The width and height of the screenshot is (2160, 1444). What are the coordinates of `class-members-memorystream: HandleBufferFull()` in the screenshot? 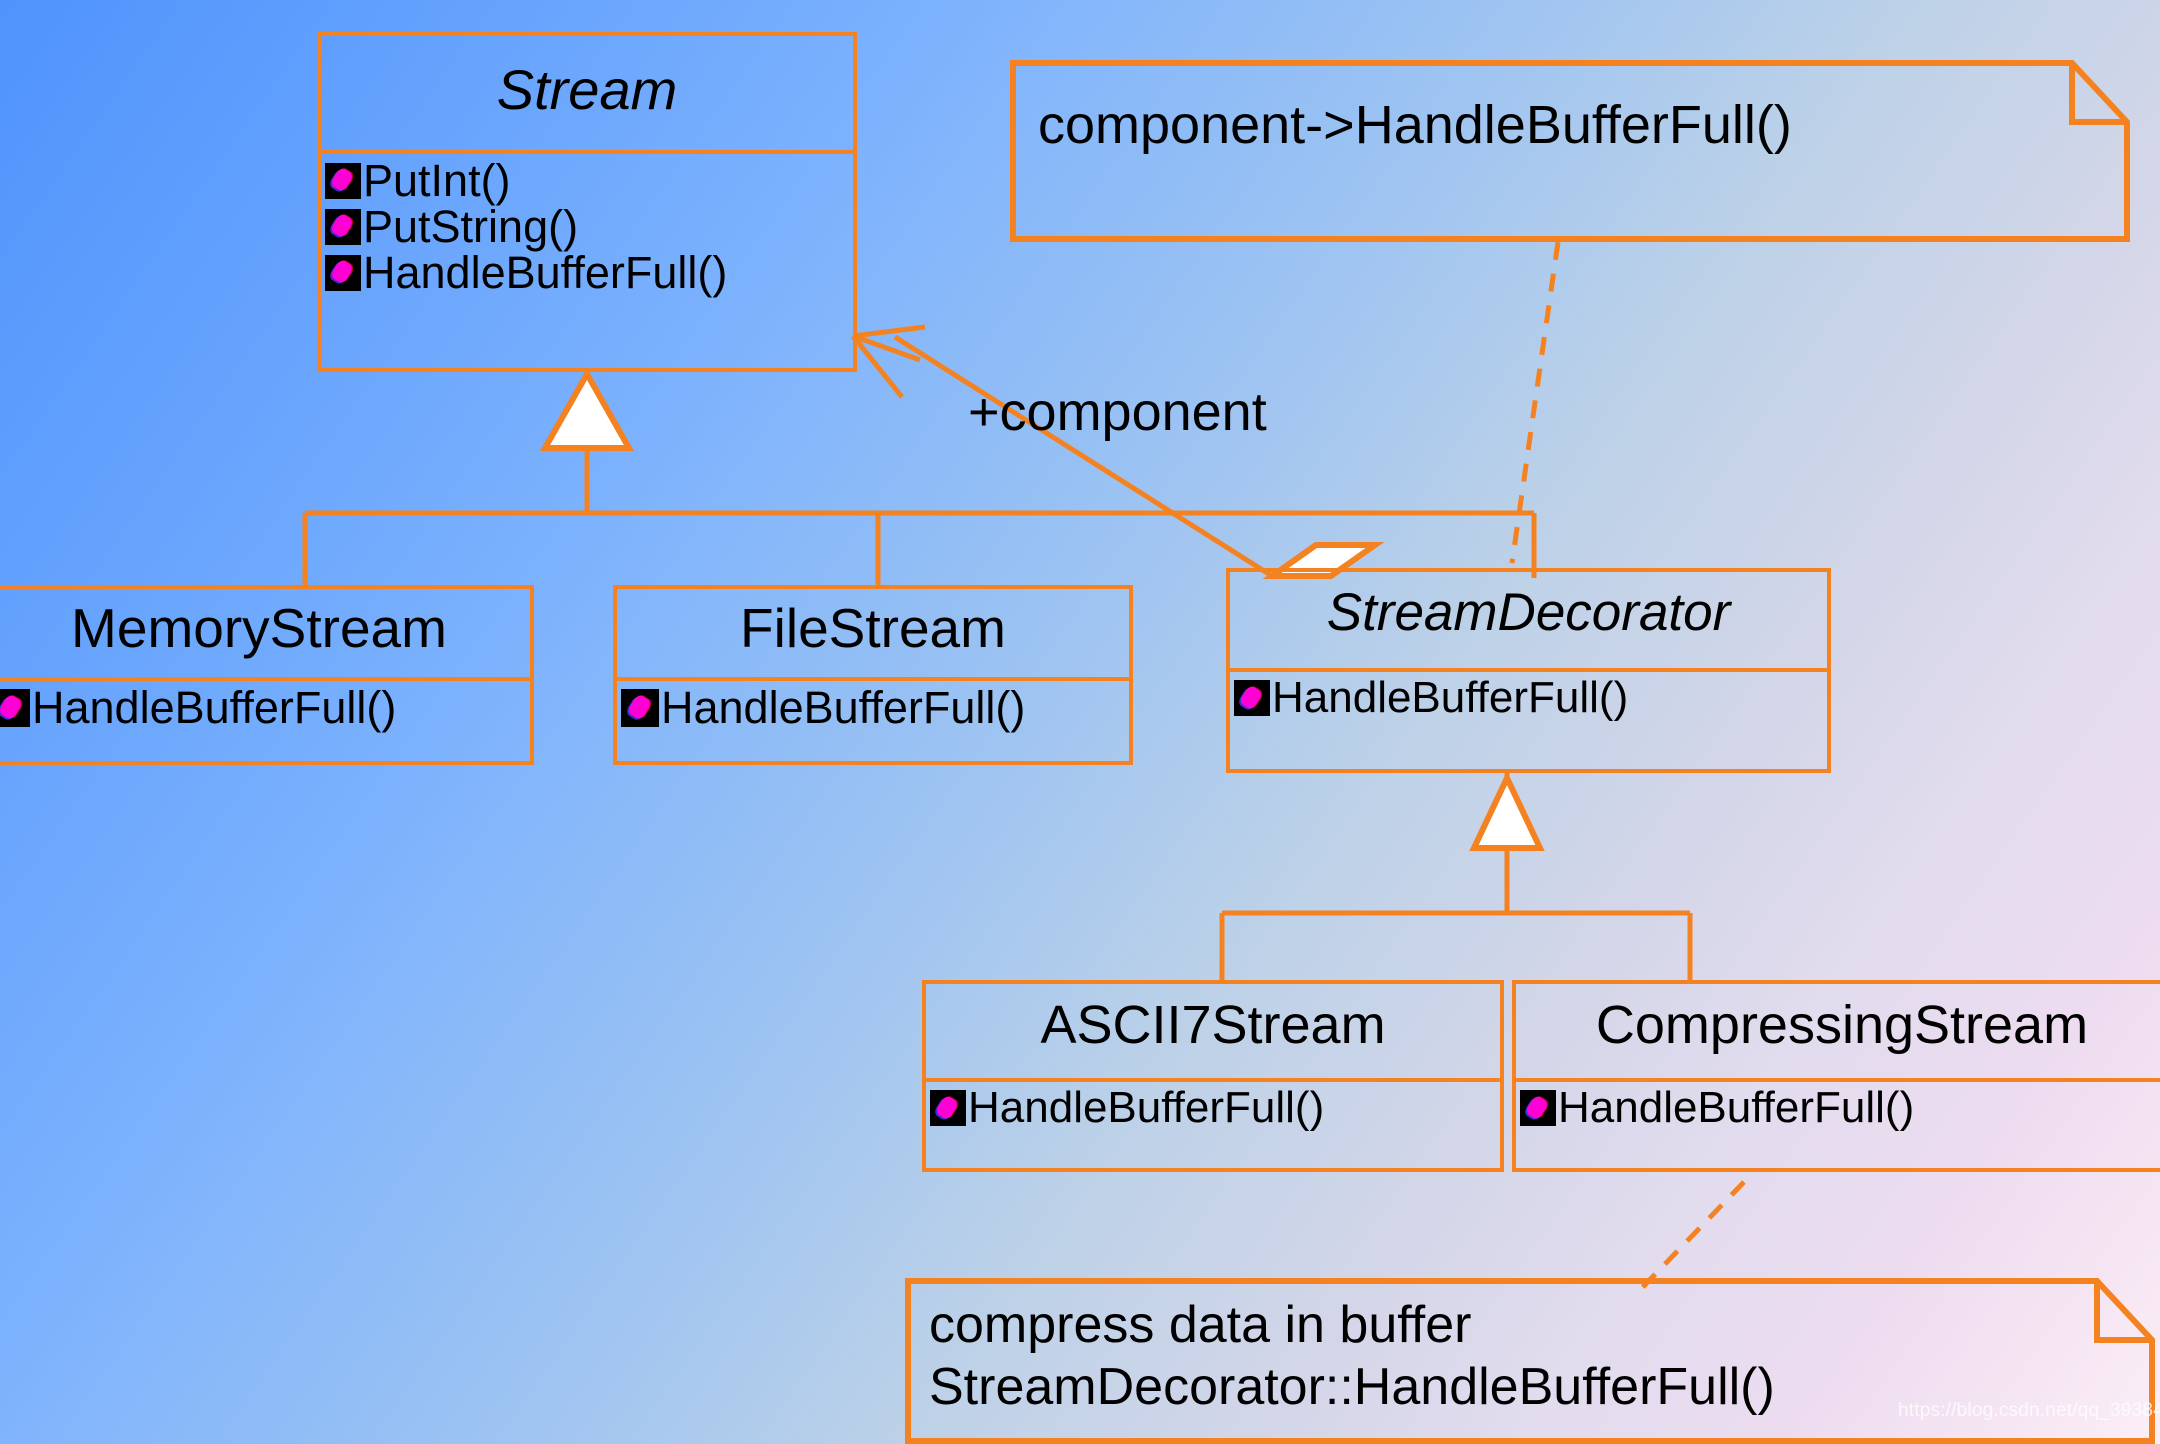 It's located at (265, 709).